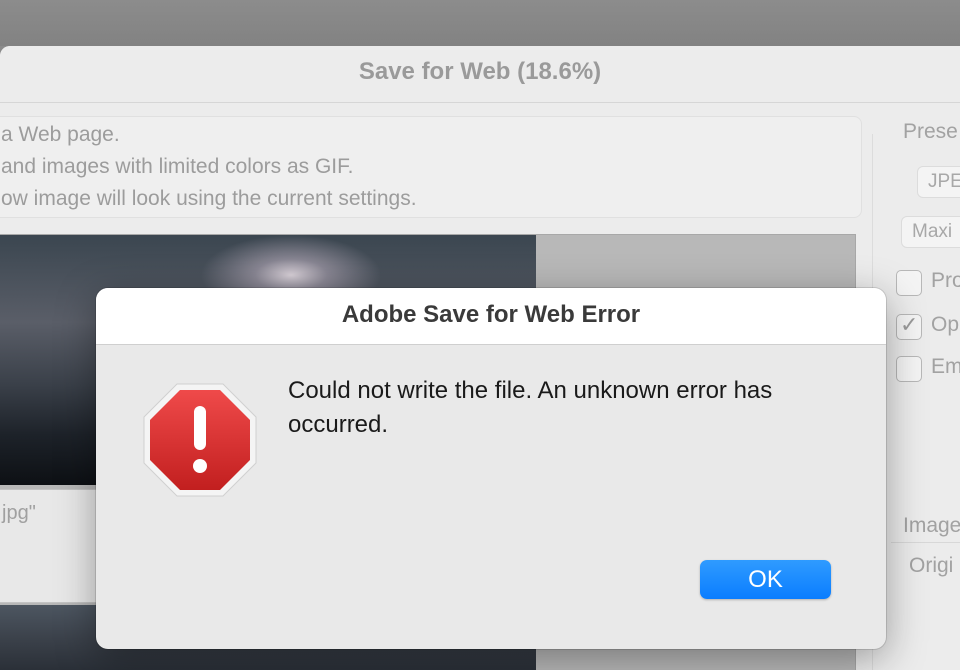  What do you see at coordinates (765, 579) in the screenshot?
I see `ok-button: OK` at bounding box center [765, 579].